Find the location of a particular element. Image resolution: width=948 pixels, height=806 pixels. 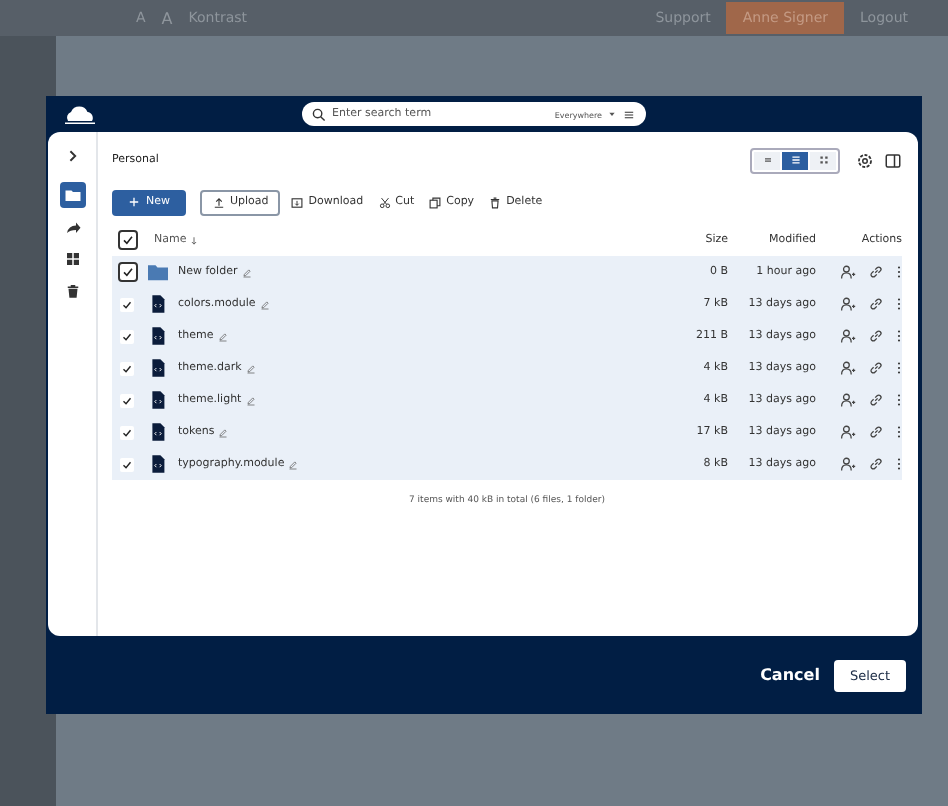

caret-icon is located at coordinates (612, 114).